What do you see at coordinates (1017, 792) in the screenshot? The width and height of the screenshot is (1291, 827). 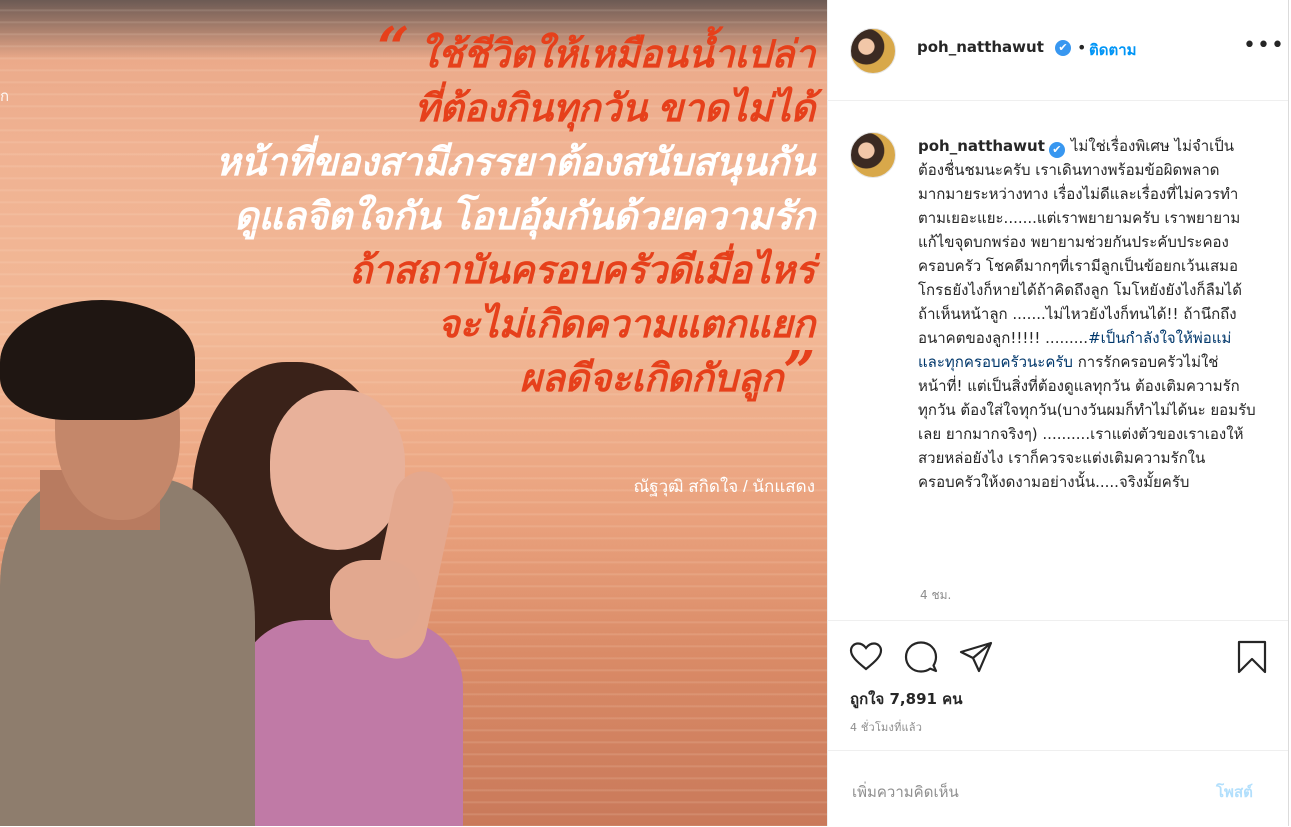 I see `comment-input` at bounding box center [1017, 792].